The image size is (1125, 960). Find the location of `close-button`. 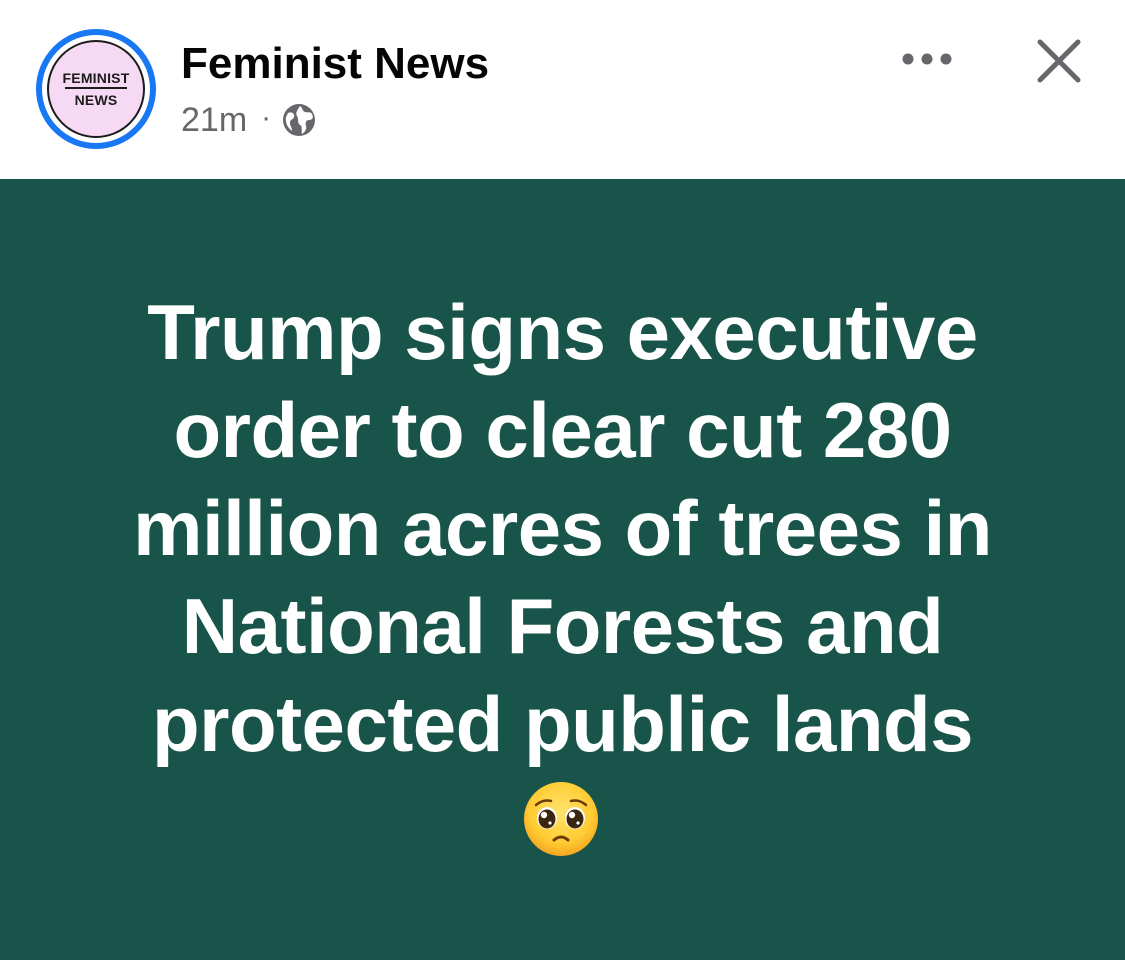

close-button is located at coordinates (1059, 61).